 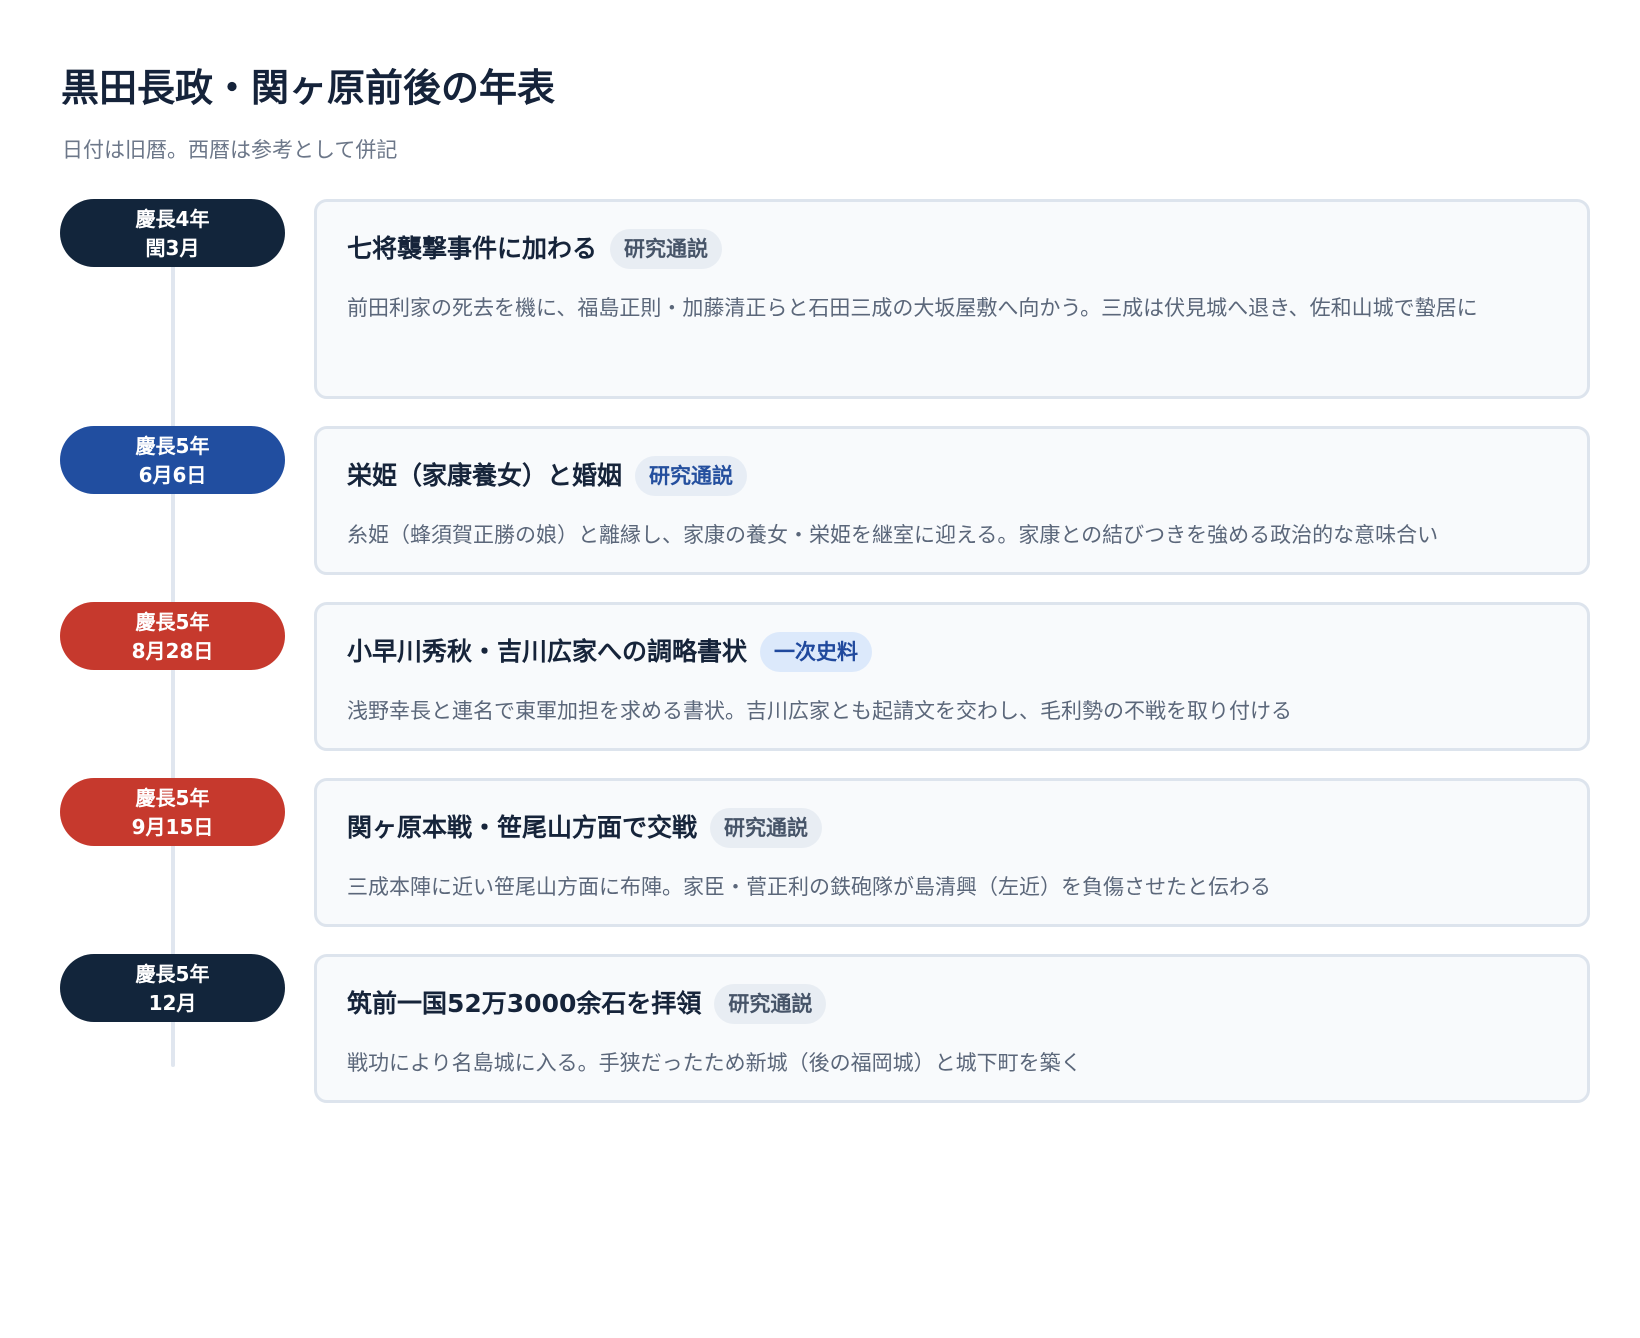 What do you see at coordinates (172, 247) in the screenshot?
I see `event-date-month: 閏3月` at bounding box center [172, 247].